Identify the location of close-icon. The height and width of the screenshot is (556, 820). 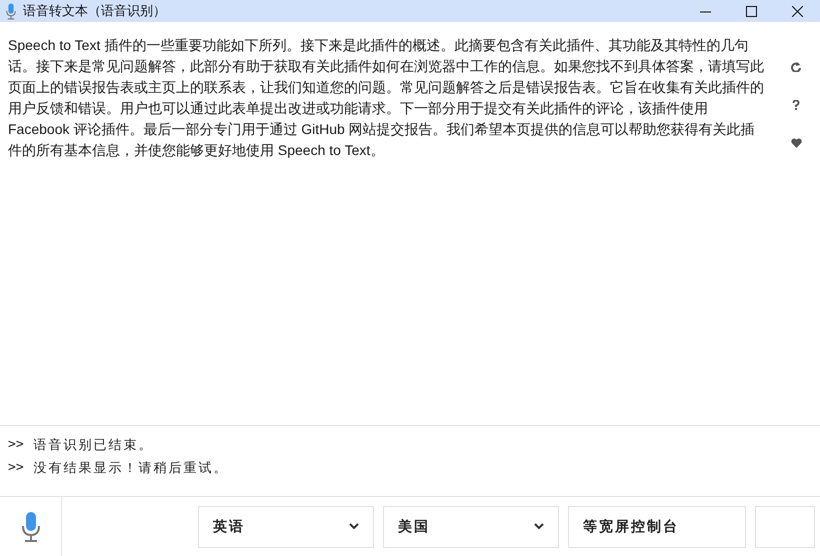
(797, 11).